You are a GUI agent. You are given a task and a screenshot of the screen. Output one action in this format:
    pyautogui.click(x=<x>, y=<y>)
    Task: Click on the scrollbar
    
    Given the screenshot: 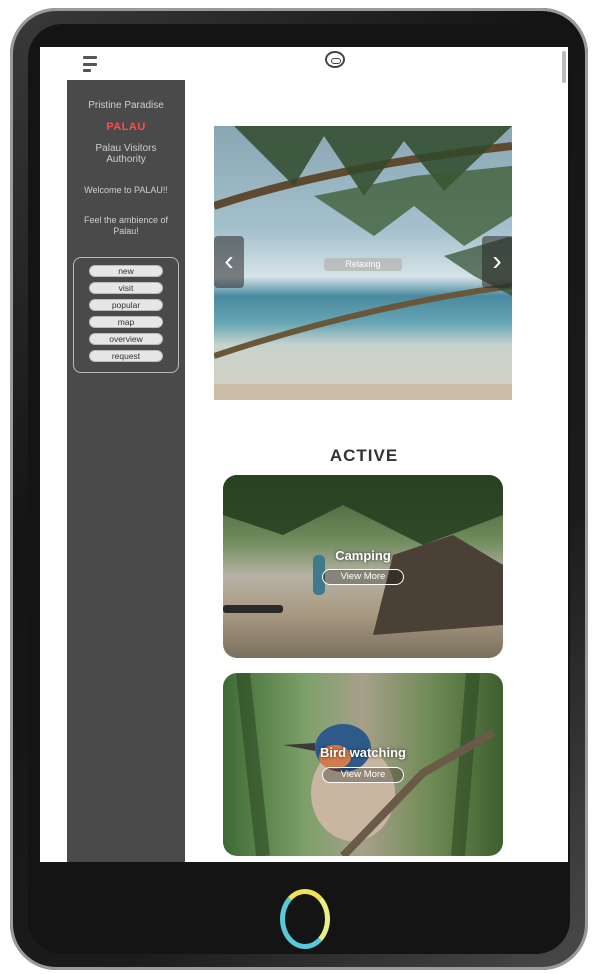 What is the action you would take?
    pyautogui.click(x=564, y=67)
    